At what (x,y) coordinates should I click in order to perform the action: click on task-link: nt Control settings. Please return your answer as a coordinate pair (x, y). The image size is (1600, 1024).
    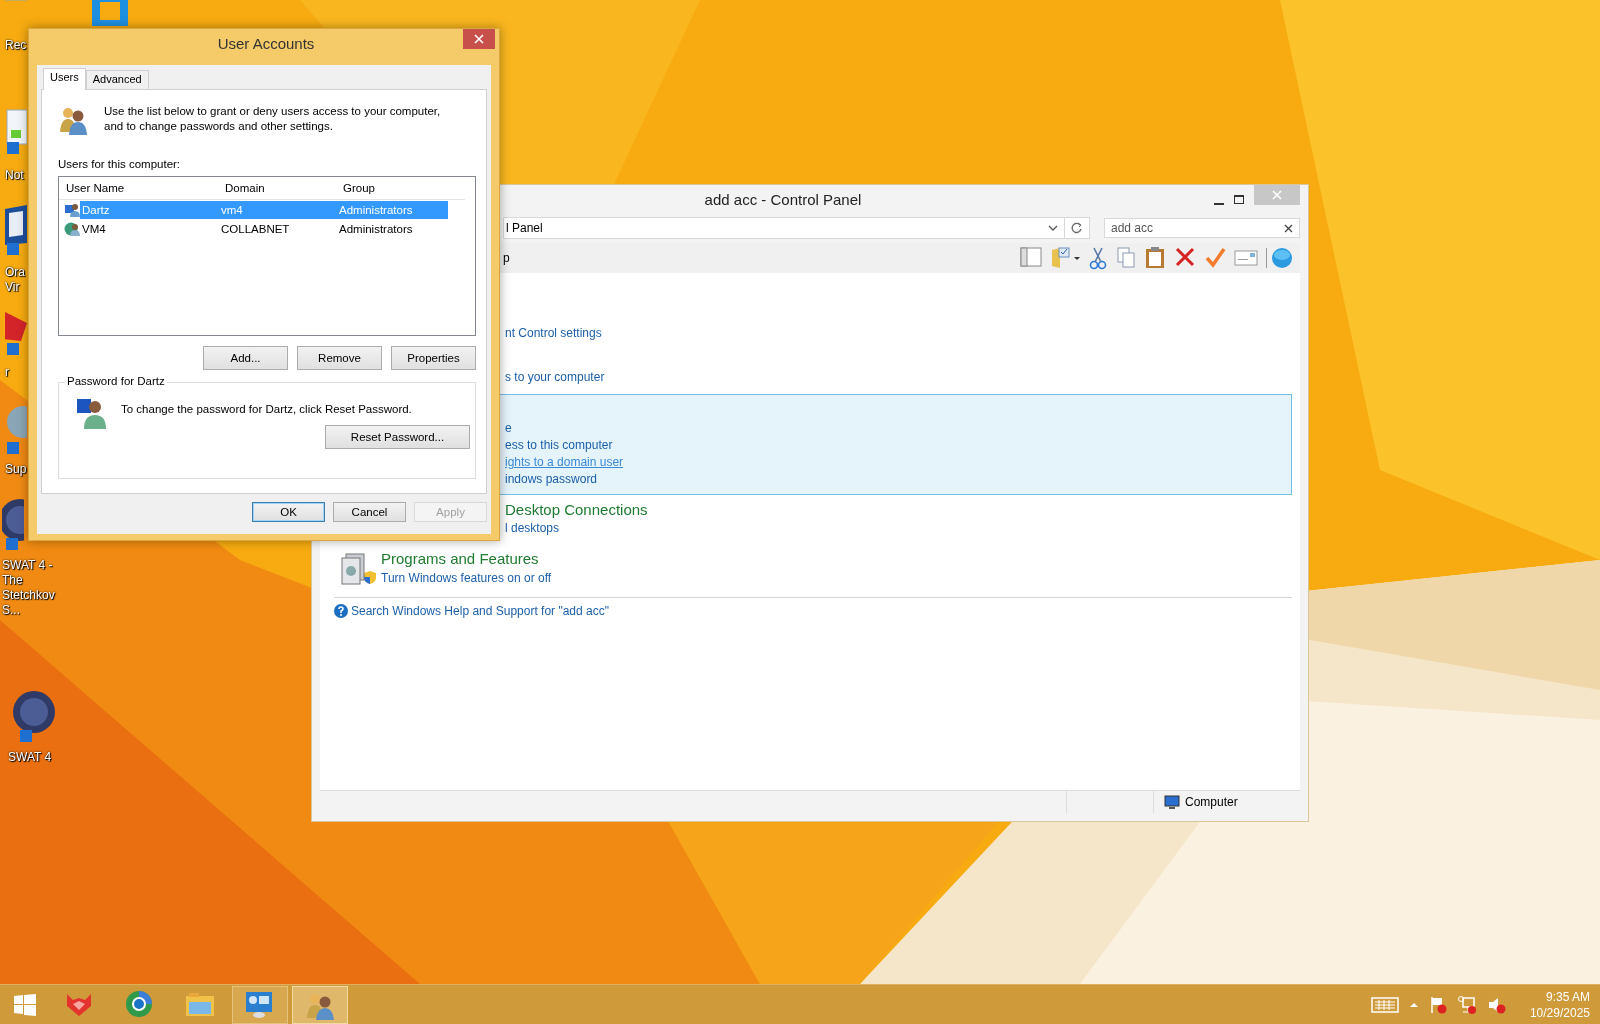
    Looking at the image, I should click on (553, 333).